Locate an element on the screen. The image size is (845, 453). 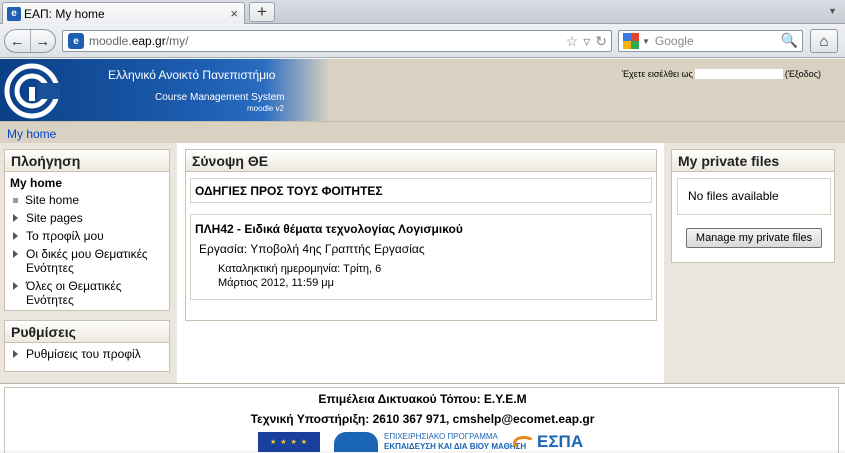
search-bar: ▼ Google 🔍 is located at coordinates (710, 41).